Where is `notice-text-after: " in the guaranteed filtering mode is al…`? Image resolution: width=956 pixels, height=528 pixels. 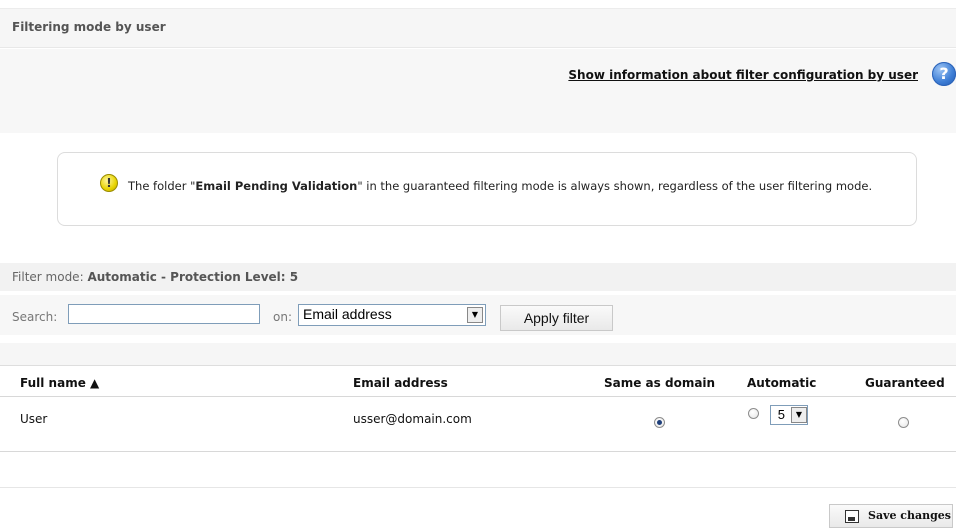 notice-text-after: " in the guaranteed filtering mode is al… is located at coordinates (615, 186).